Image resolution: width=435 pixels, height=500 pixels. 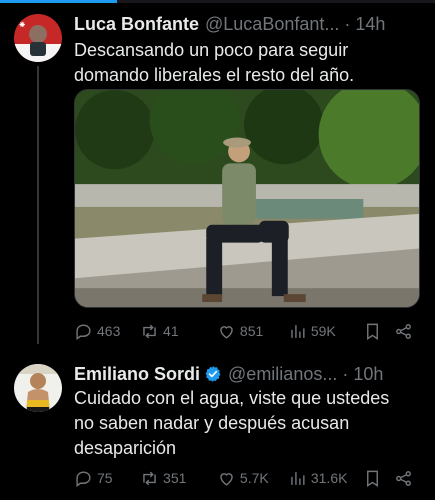 What do you see at coordinates (323, 331) in the screenshot?
I see `views-count: 59K` at bounding box center [323, 331].